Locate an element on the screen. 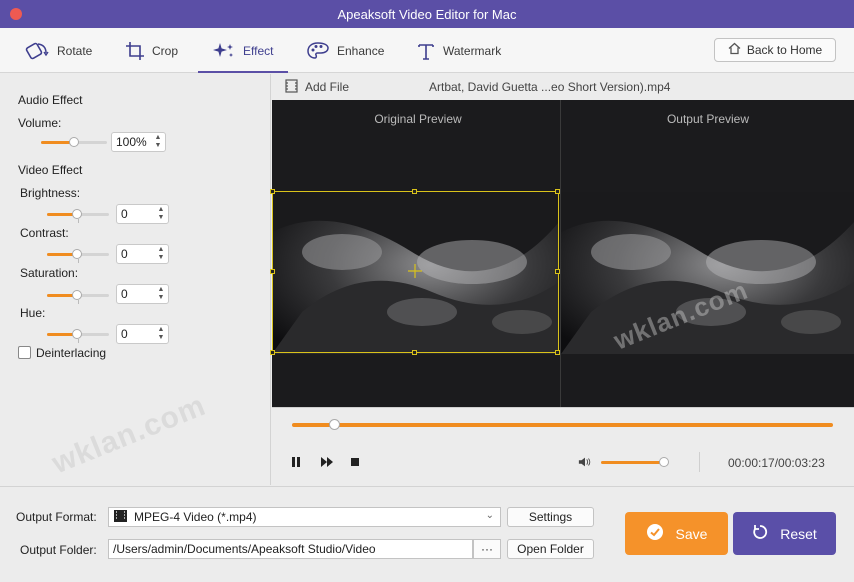 This screenshot has width=854, height=582. window-title: Apeaksoft Video Editor for Mac is located at coordinates (427, 14).